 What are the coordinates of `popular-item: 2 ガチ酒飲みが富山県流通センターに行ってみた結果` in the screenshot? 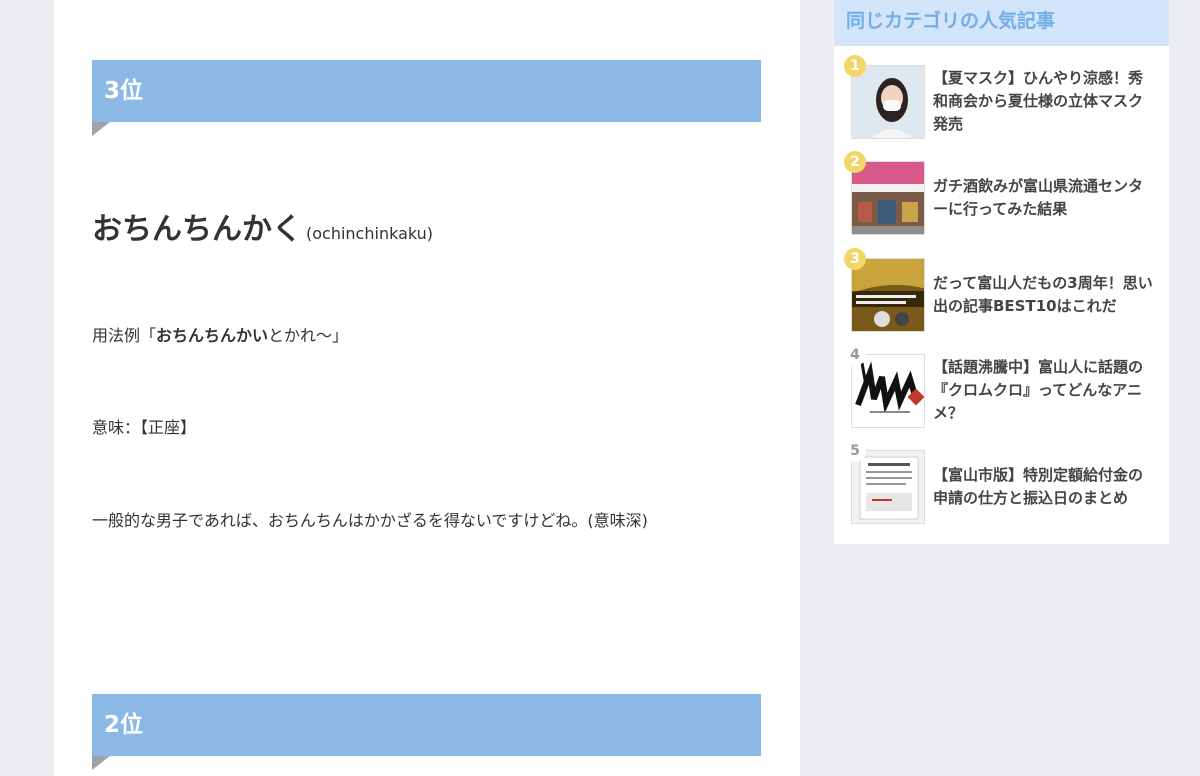 It's located at (1001, 199).